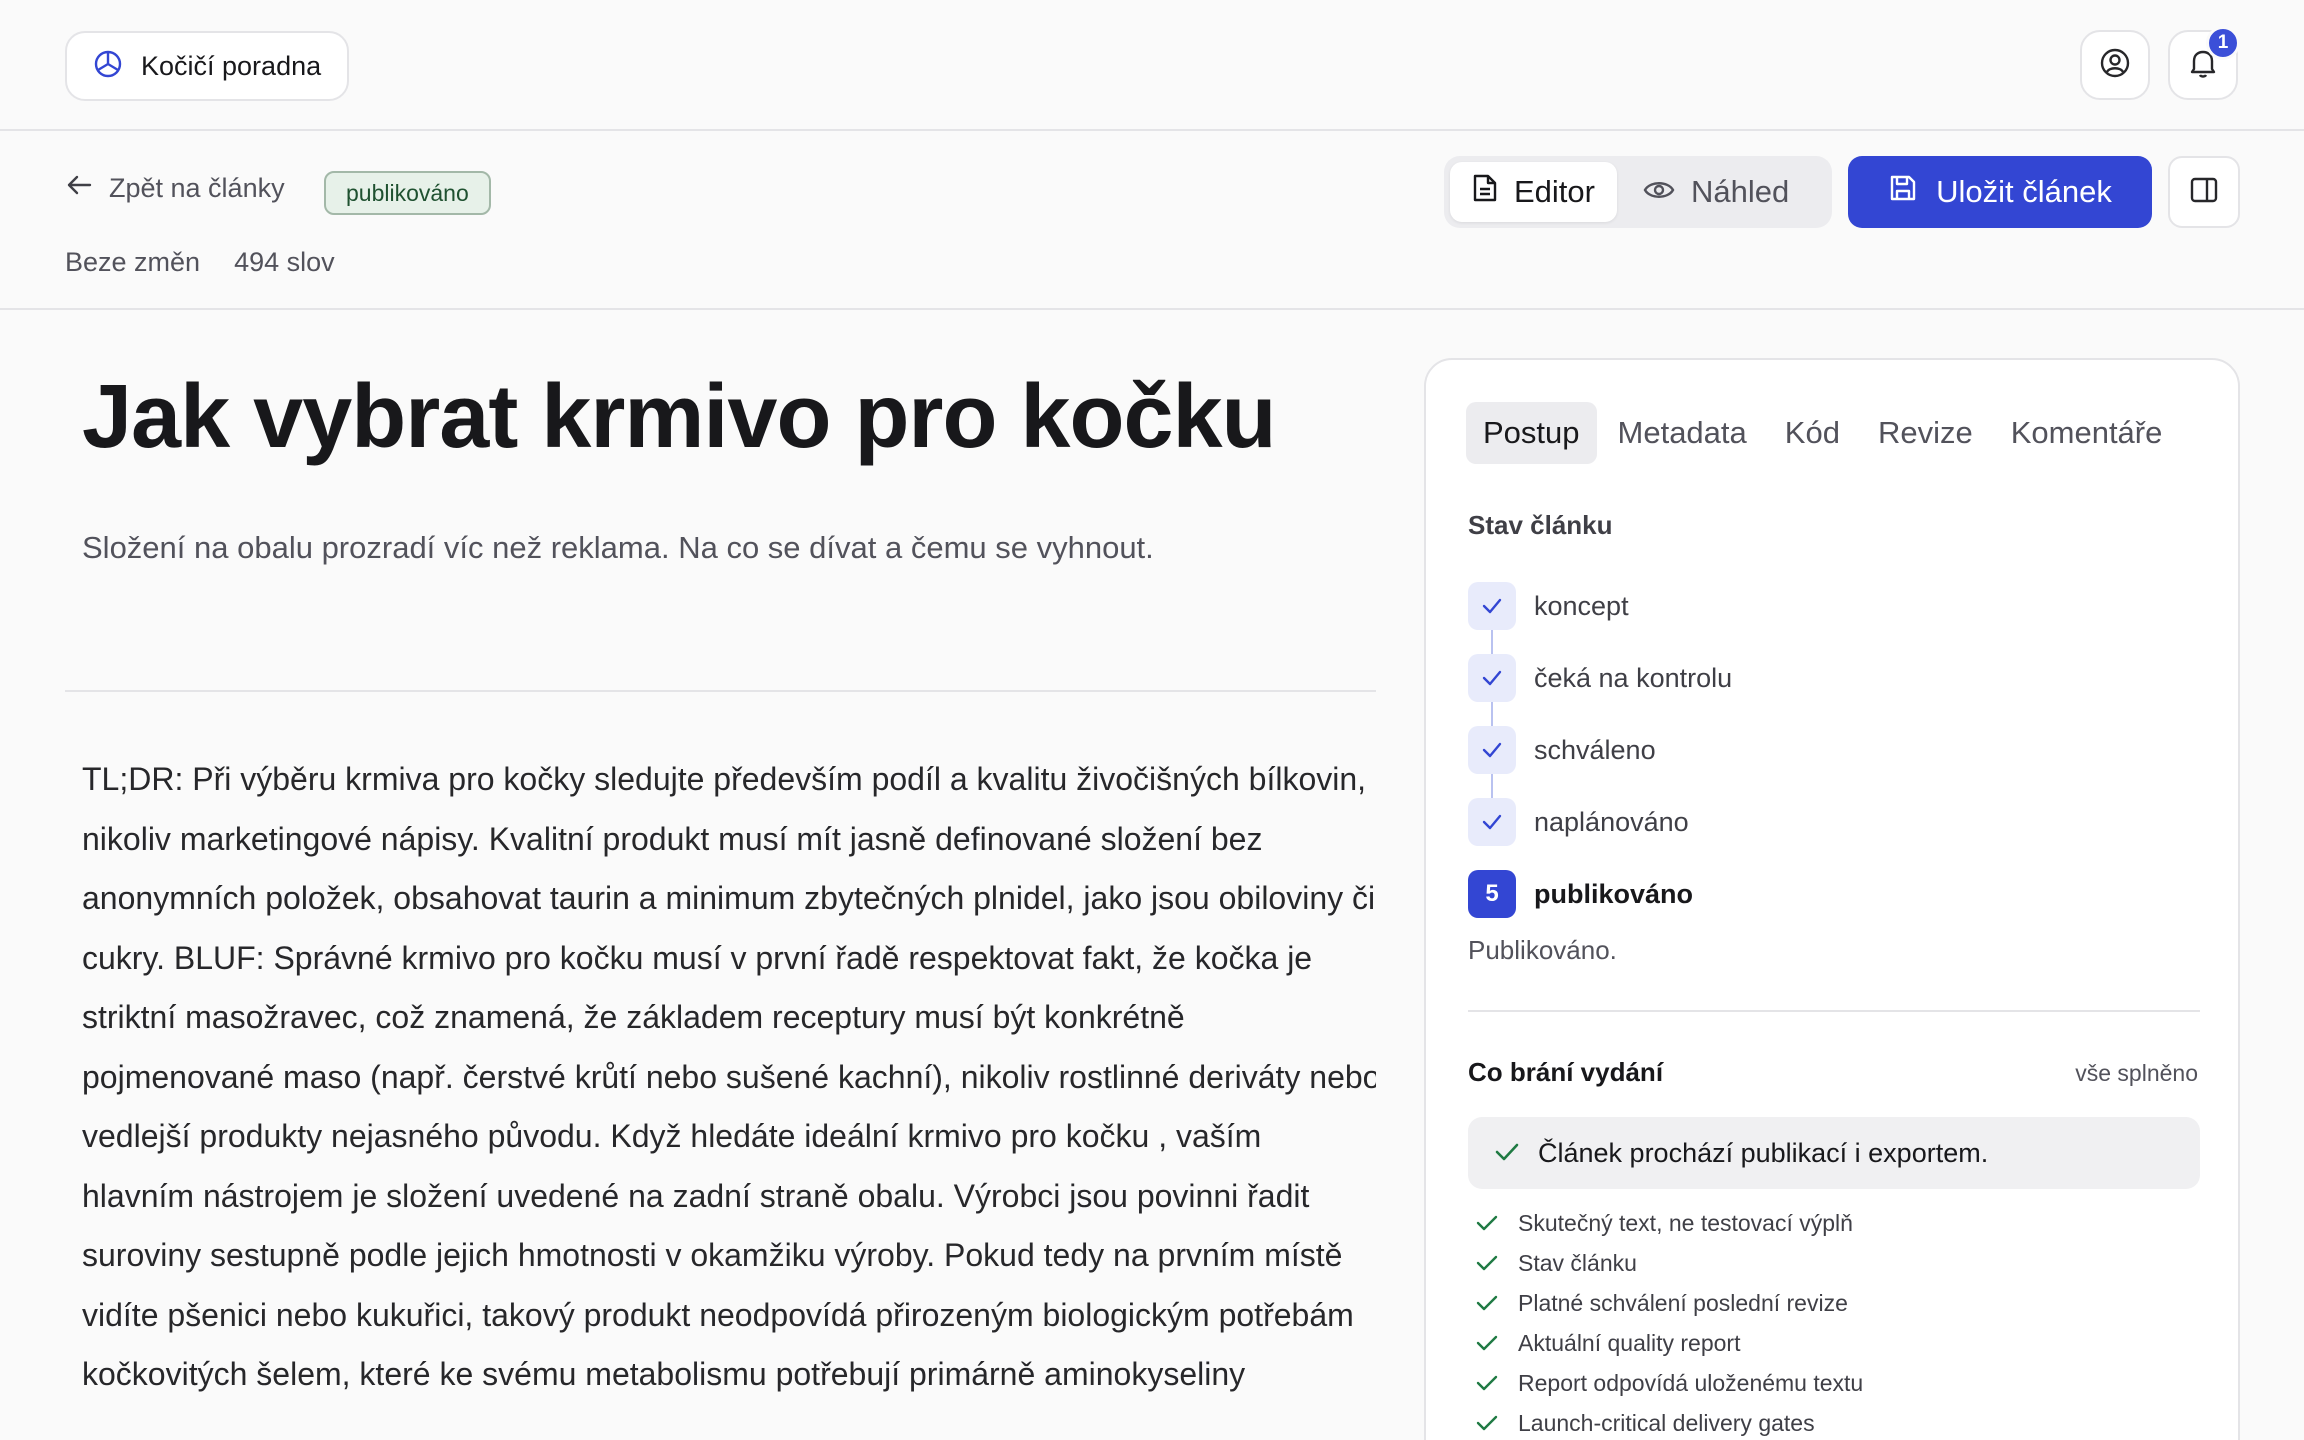  Describe the element at coordinates (1152, 65) in the screenshot. I see `top-bar: Kočičí poradna 1` at that location.